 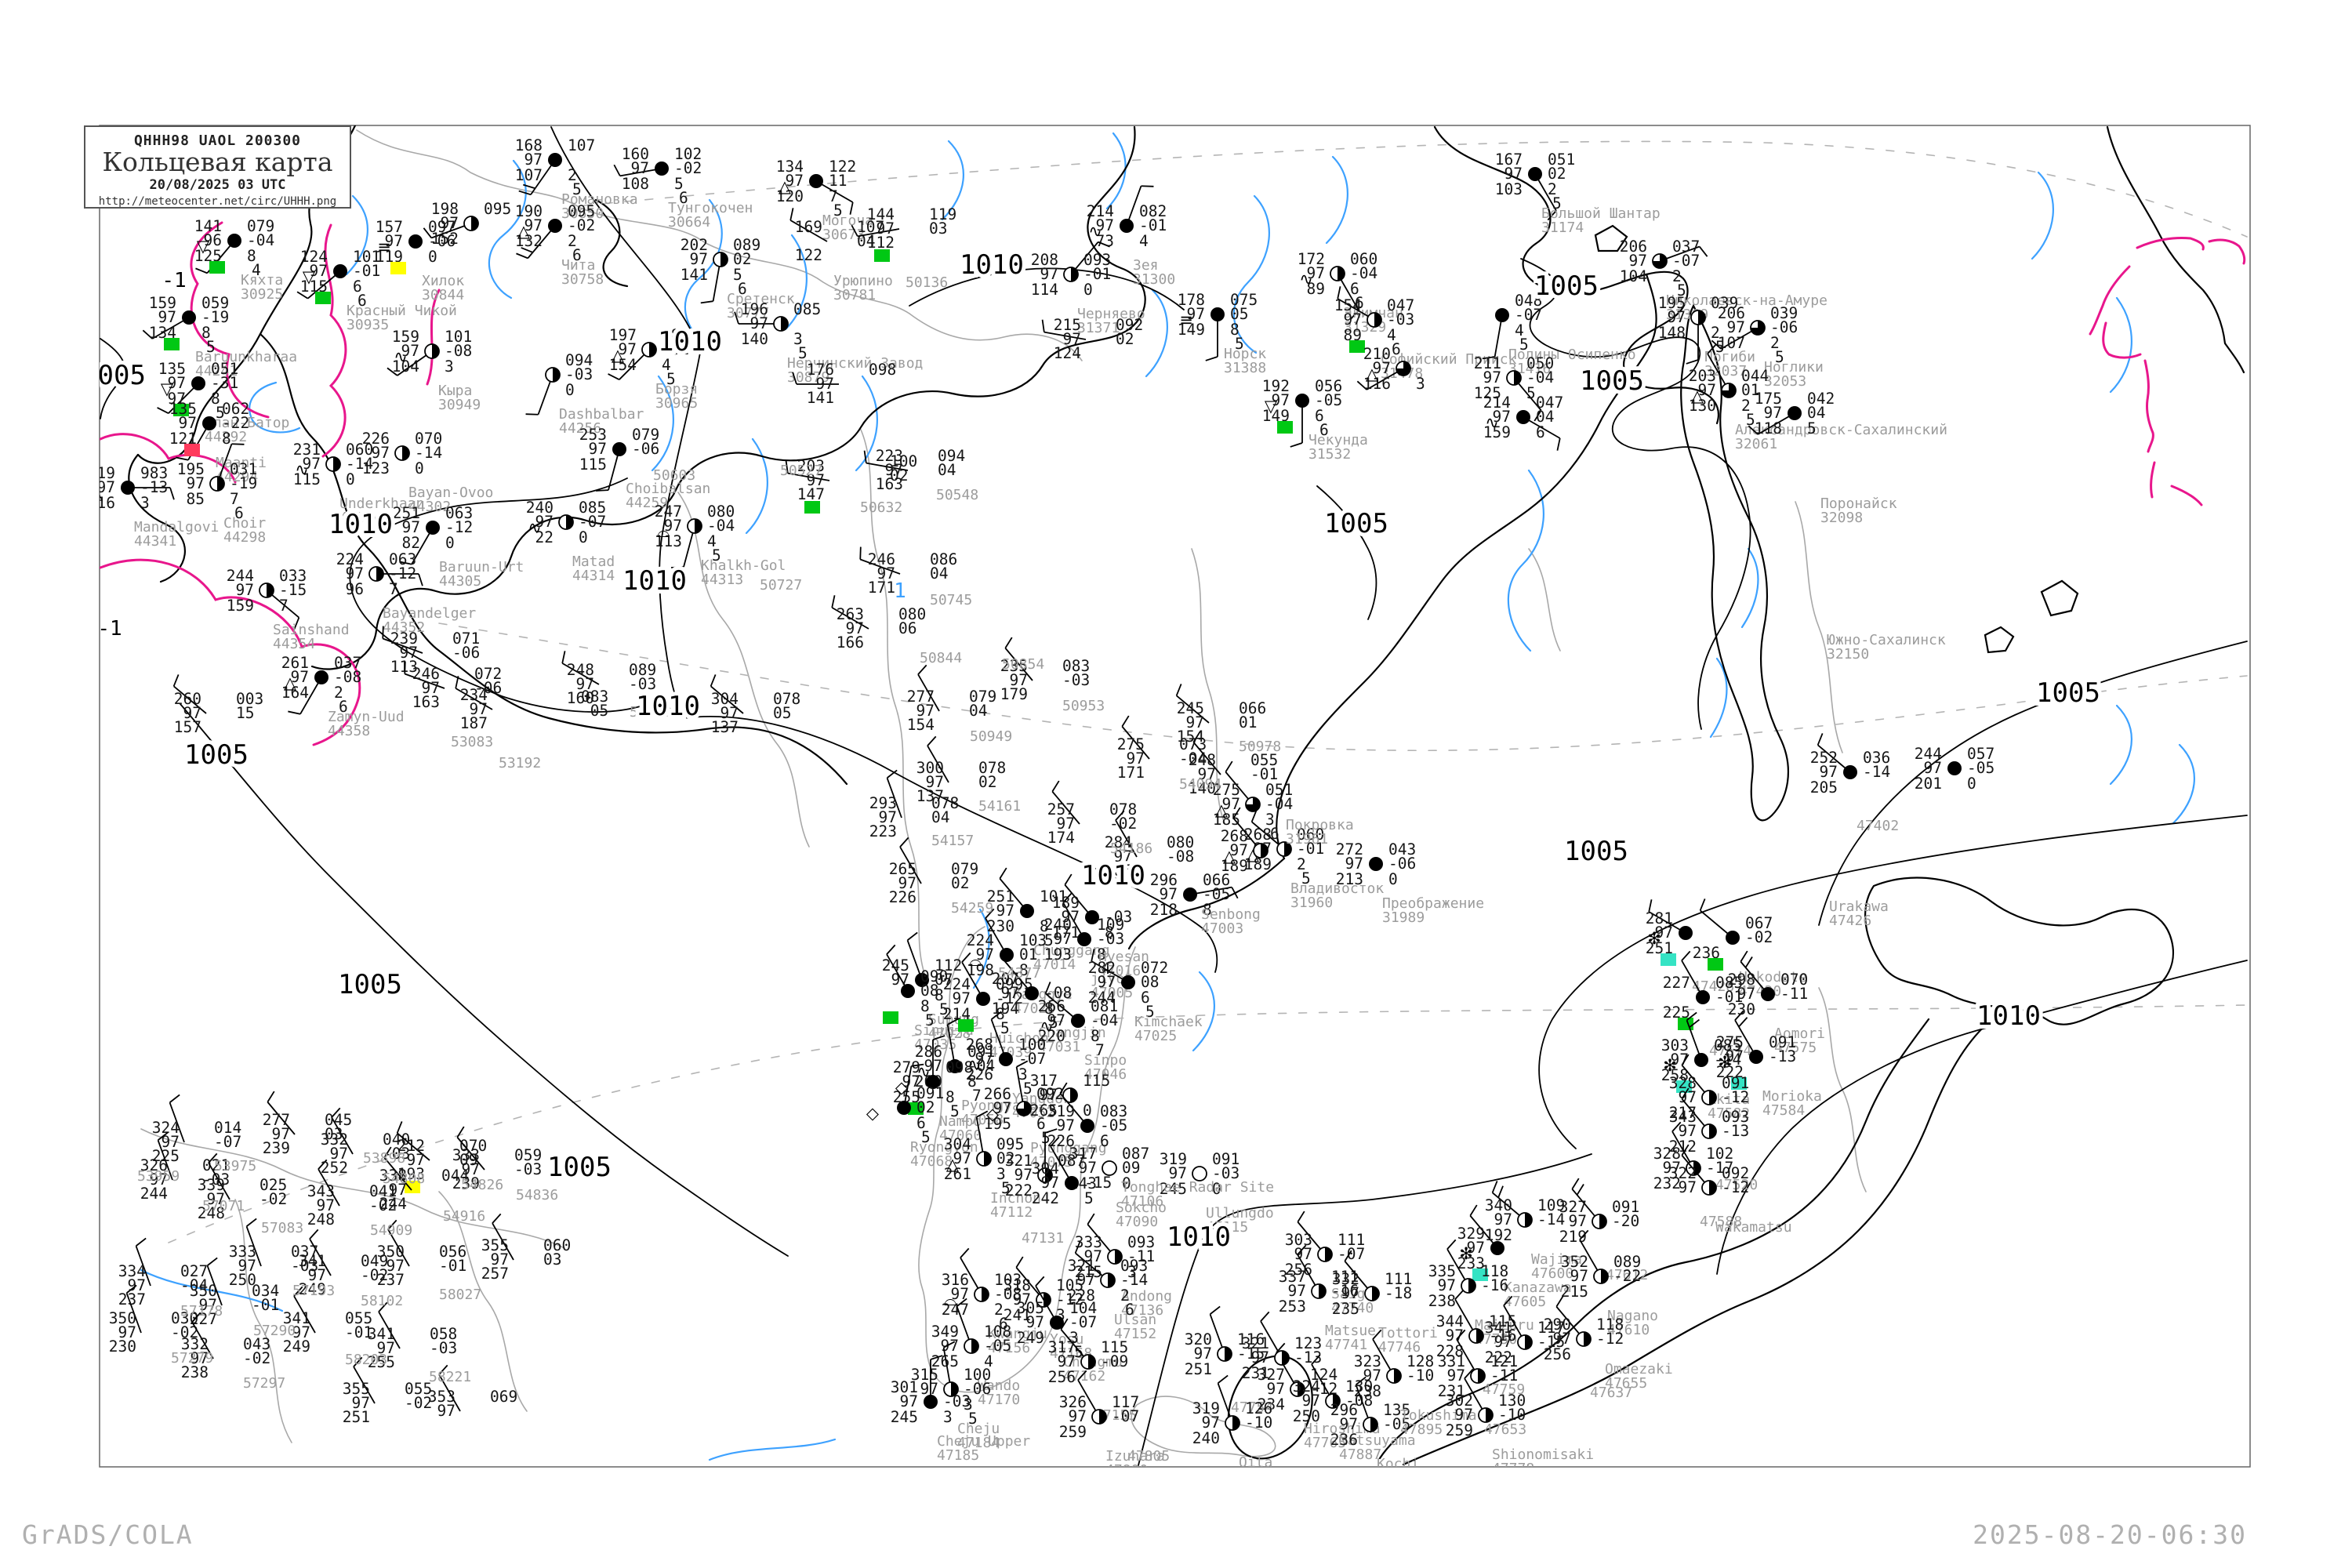 I want to click on station-tendency: -10, so click(x=1420, y=1376).